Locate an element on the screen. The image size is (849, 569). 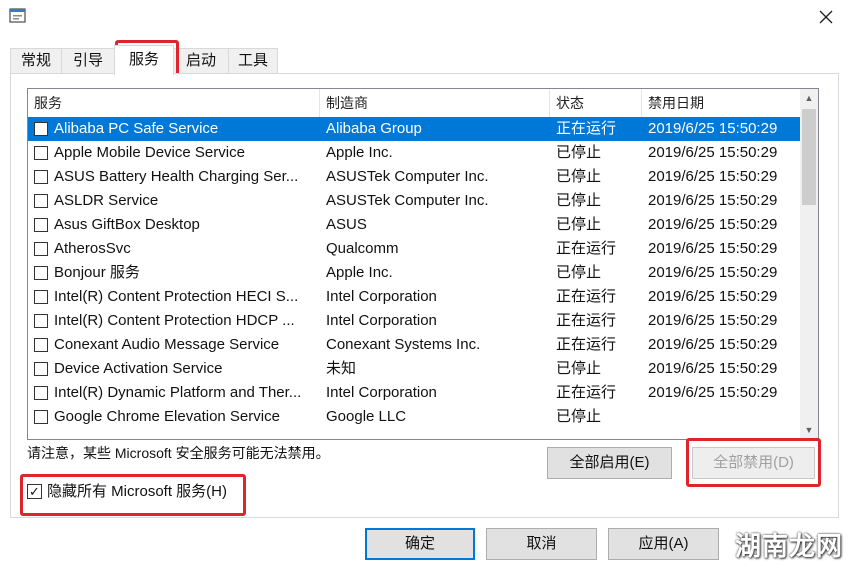
notice-text: 请注意，某些 Microsoft 安全服务可能无法禁用。 is located at coordinates (178, 453).